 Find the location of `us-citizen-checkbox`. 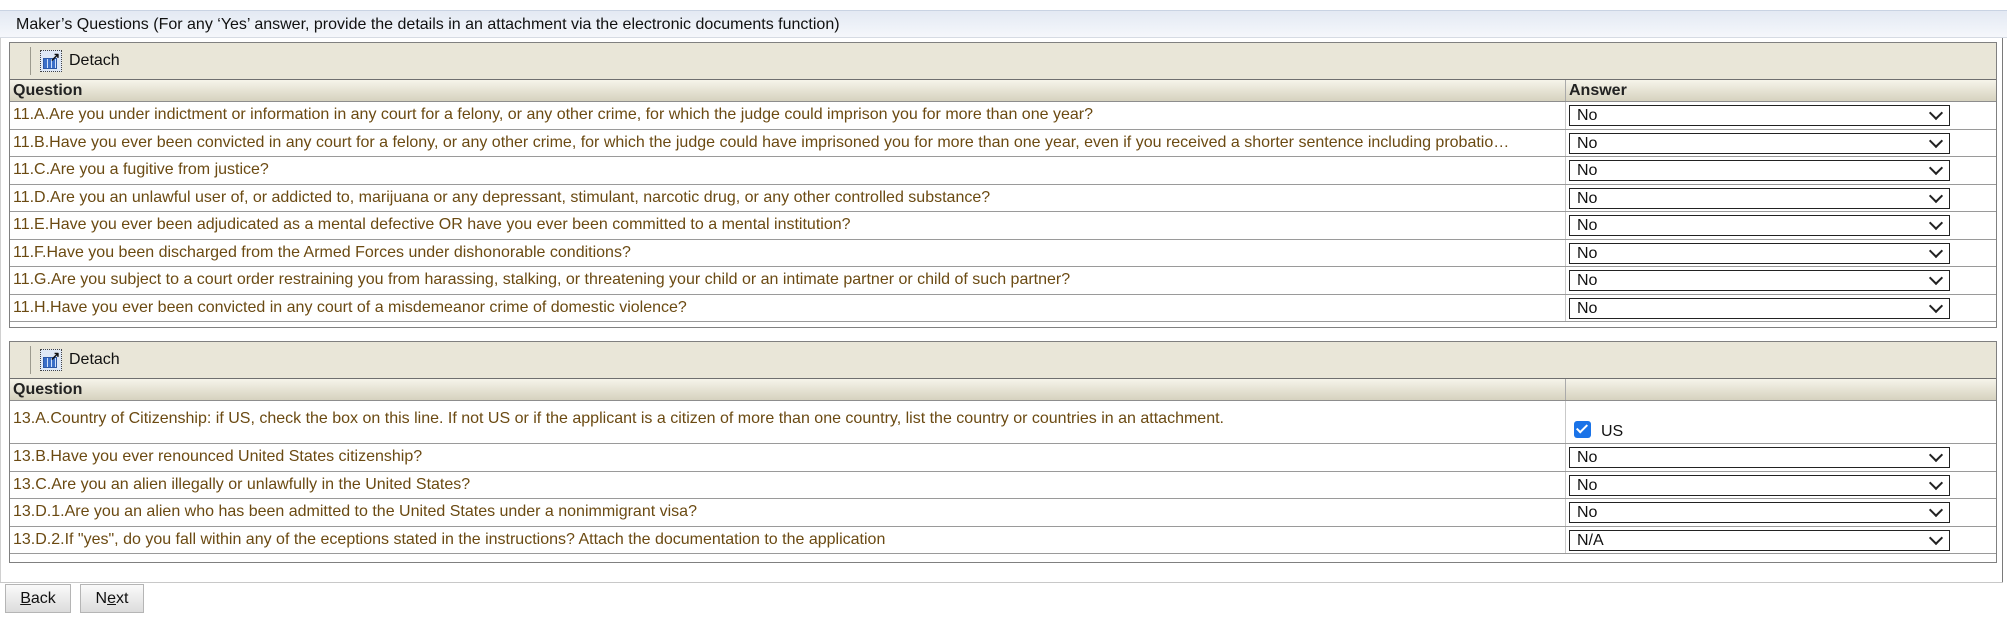

us-citizen-checkbox is located at coordinates (1582, 429).